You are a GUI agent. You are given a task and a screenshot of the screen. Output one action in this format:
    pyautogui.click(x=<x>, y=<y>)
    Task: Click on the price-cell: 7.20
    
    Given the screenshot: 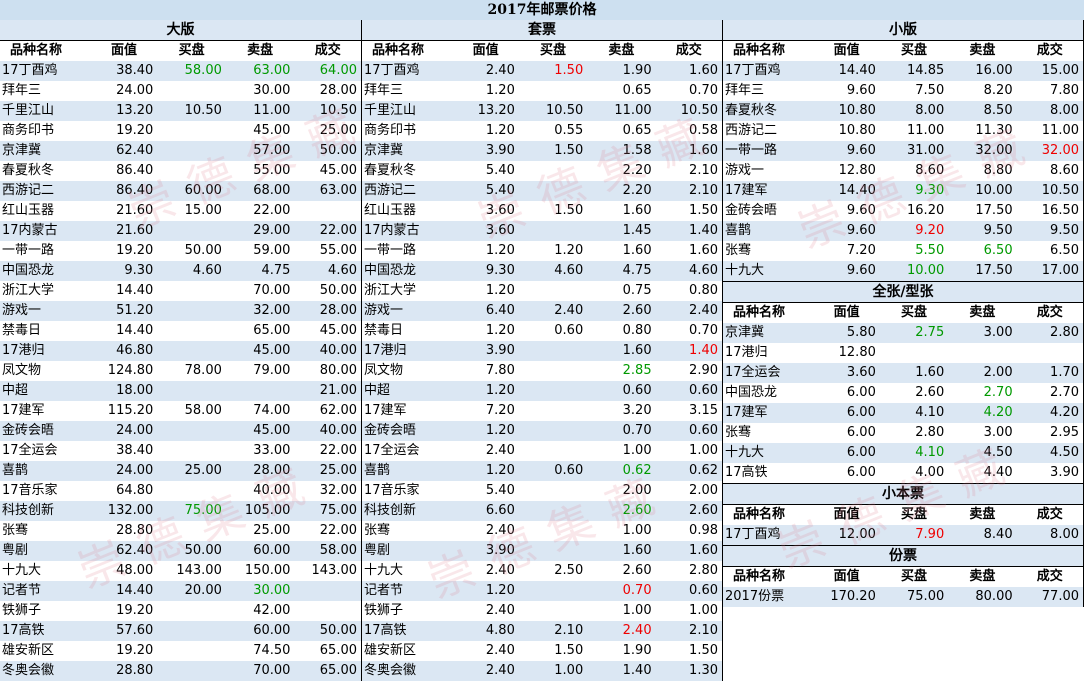 What is the action you would take?
    pyautogui.click(x=846, y=251)
    